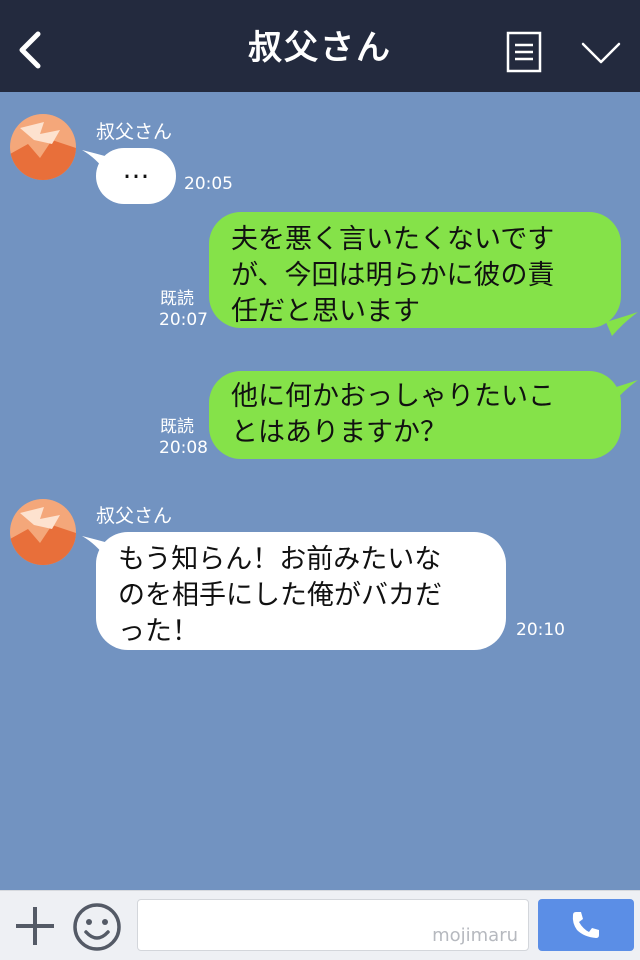  I want to click on smile-icon, so click(97, 927).